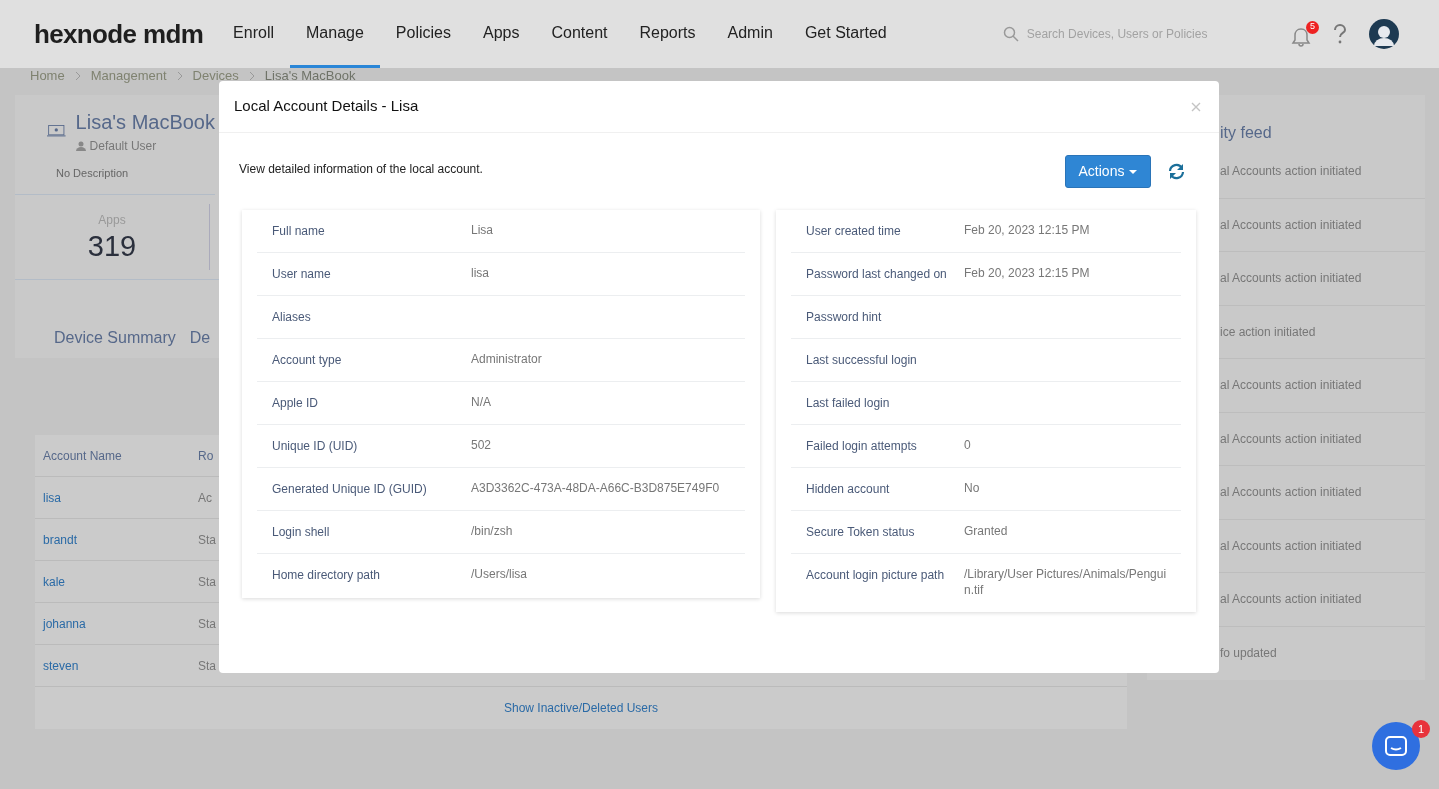  What do you see at coordinates (112, 246) in the screenshot?
I see `stat-value: 319` at bounding box center [112, 246].